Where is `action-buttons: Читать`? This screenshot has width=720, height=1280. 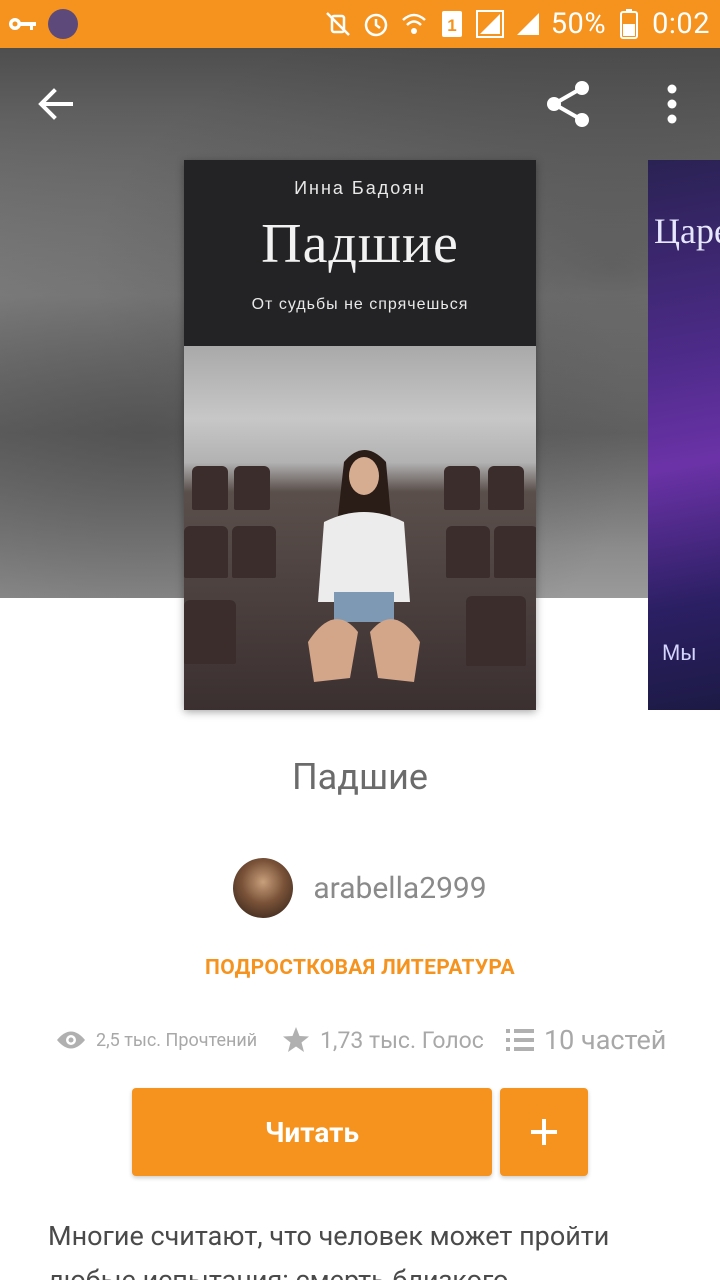 action-buttons: Читать is located at coordinates (360, 1132).